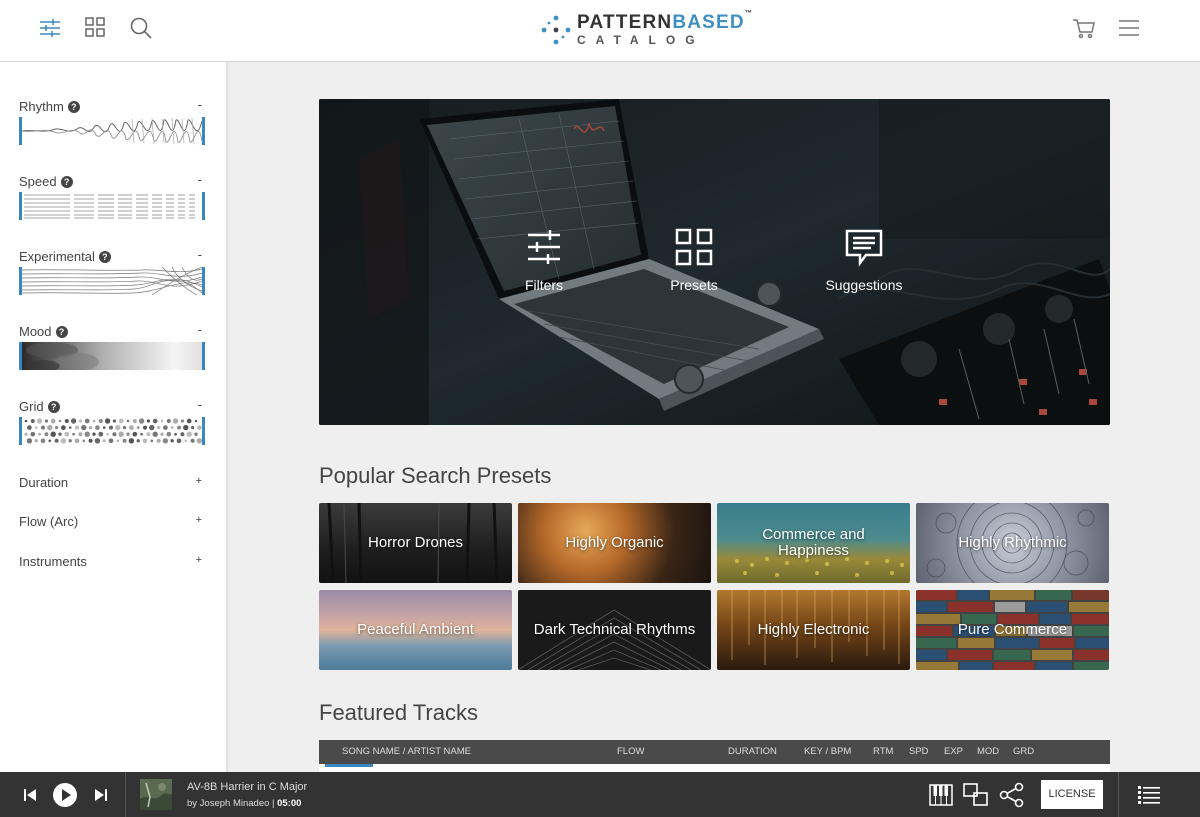 This screenshot has width=1200, height=817. What do you see at coordinates (49, 521) in the screenshot?
I see `filter-label: Flow (Arc)` at bounding box center [49, 521].